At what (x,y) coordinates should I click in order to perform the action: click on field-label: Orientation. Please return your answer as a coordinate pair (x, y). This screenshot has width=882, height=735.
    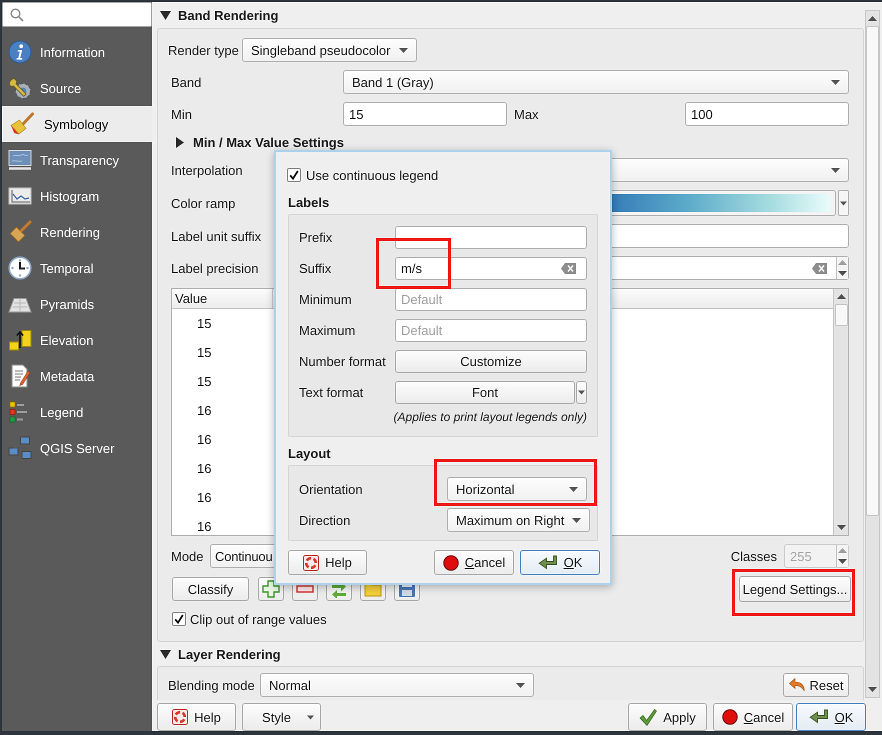
    Looking at the image, I should click on (331, 489).